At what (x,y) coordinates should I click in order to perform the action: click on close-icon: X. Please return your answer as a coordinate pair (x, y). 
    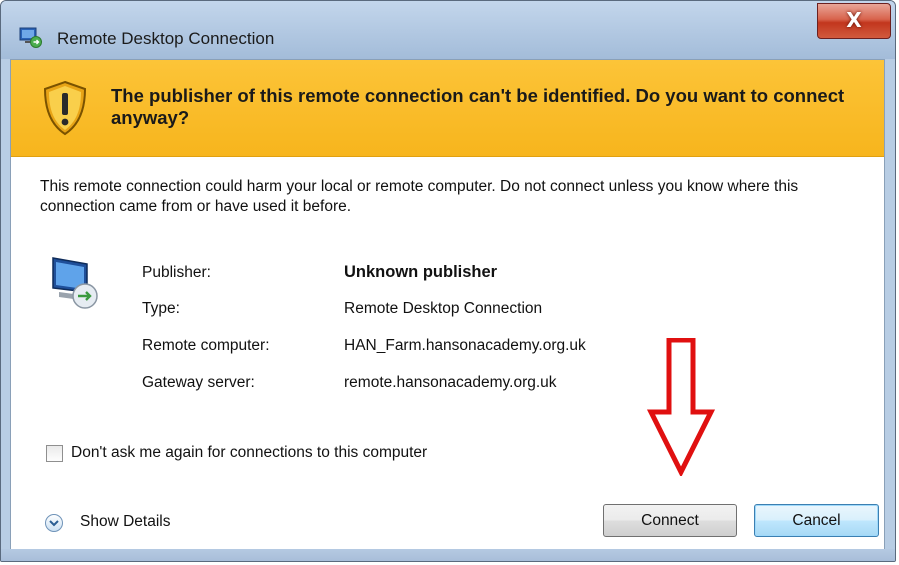
    Looking at the image, I should click on (854, 20).